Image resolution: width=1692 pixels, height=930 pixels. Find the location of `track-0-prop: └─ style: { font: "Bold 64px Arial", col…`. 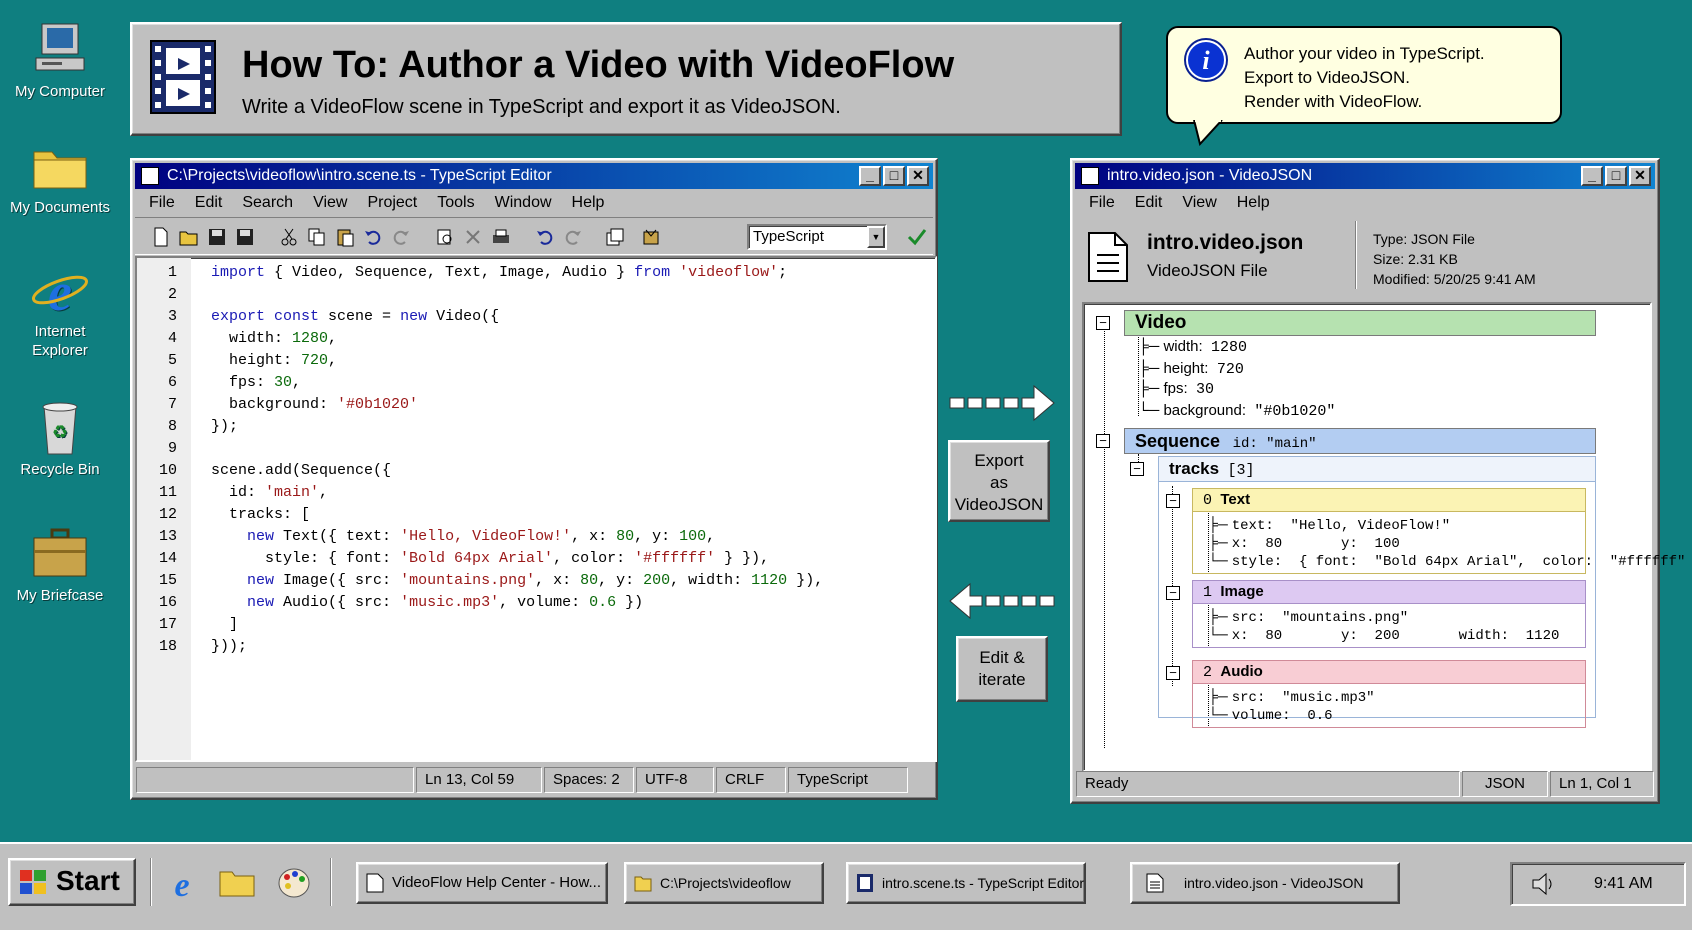

track-0-prop: └─ style: { font: "Bold 64px Arial", col… is located at coordinates (1450, 561).